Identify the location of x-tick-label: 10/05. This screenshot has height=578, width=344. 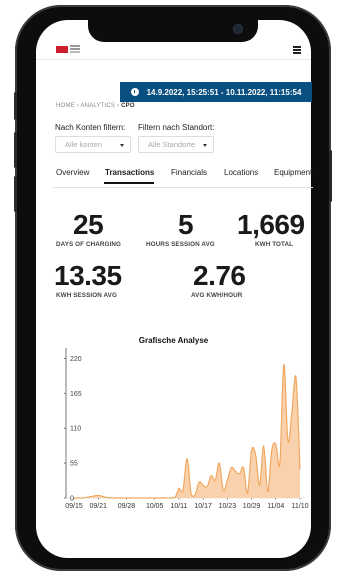
(155, 506).